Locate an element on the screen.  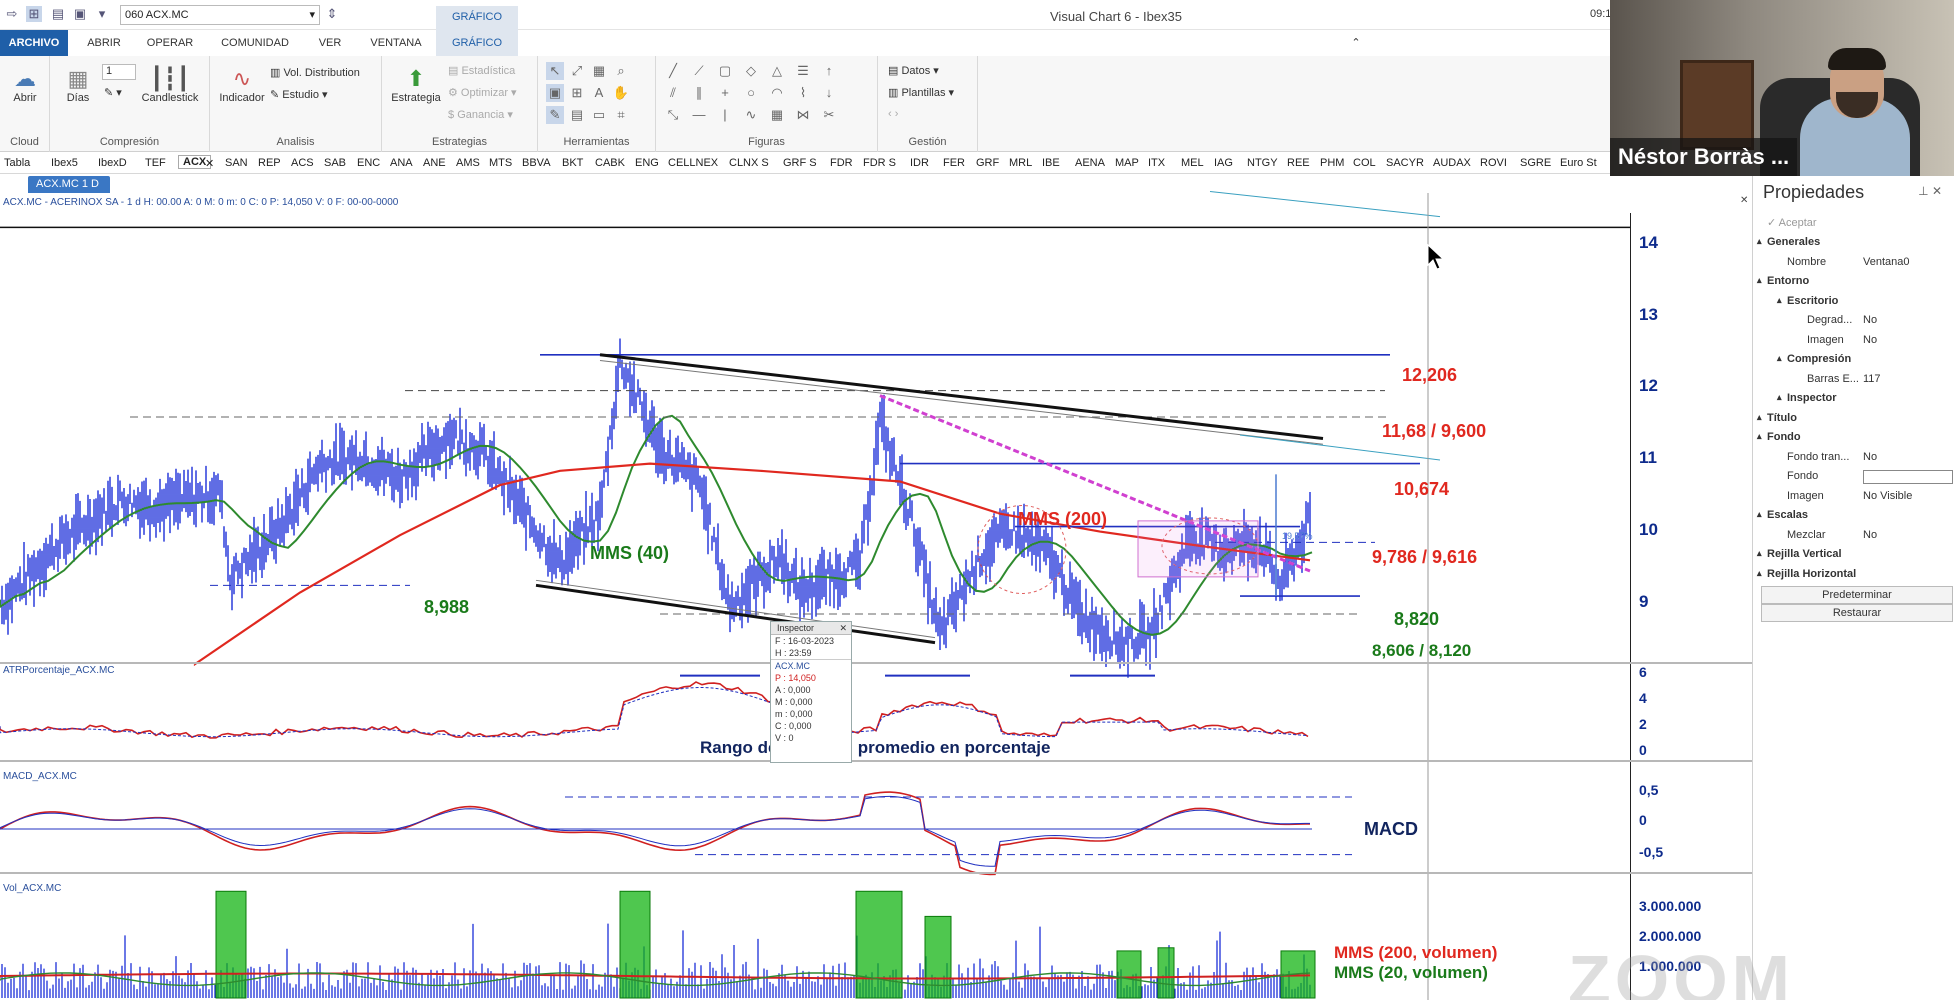
aceptar-button: ✓ Aceptar is located at coordinates (1853, 223).